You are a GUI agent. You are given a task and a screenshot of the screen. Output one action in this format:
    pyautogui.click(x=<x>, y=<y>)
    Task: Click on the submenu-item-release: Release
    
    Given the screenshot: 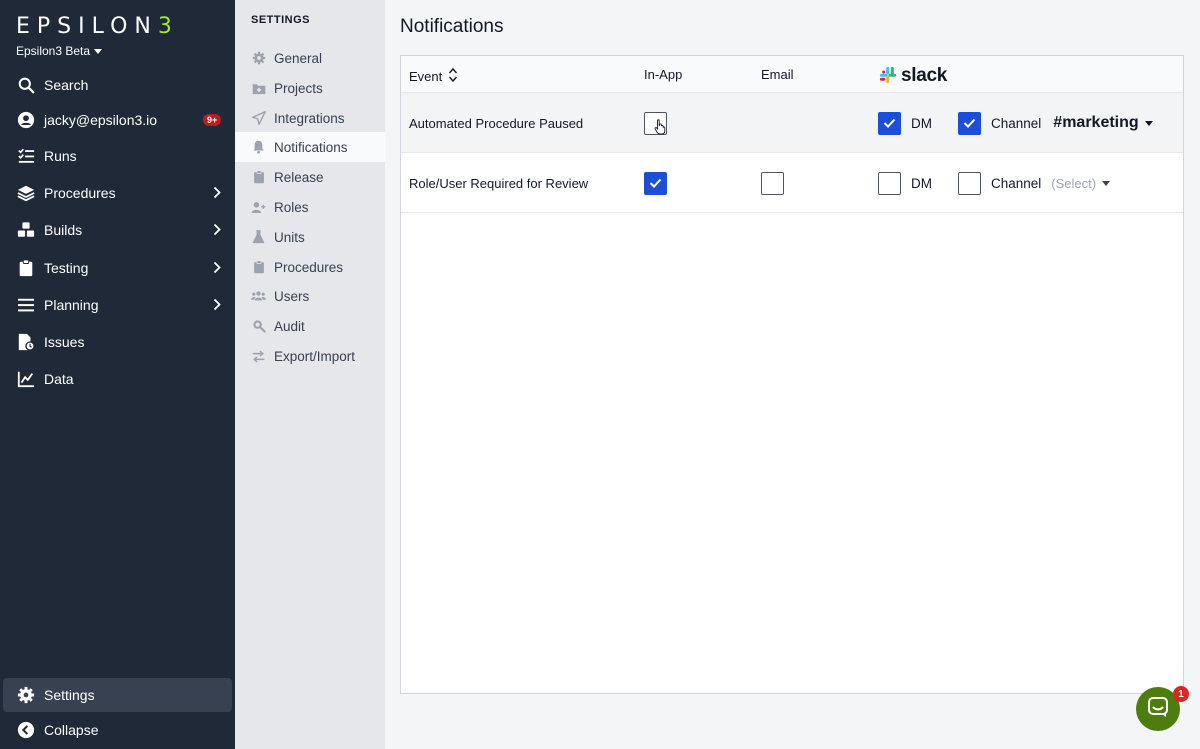 What is the action you would take?
    pyautogui.click(x=310, y=177)
    